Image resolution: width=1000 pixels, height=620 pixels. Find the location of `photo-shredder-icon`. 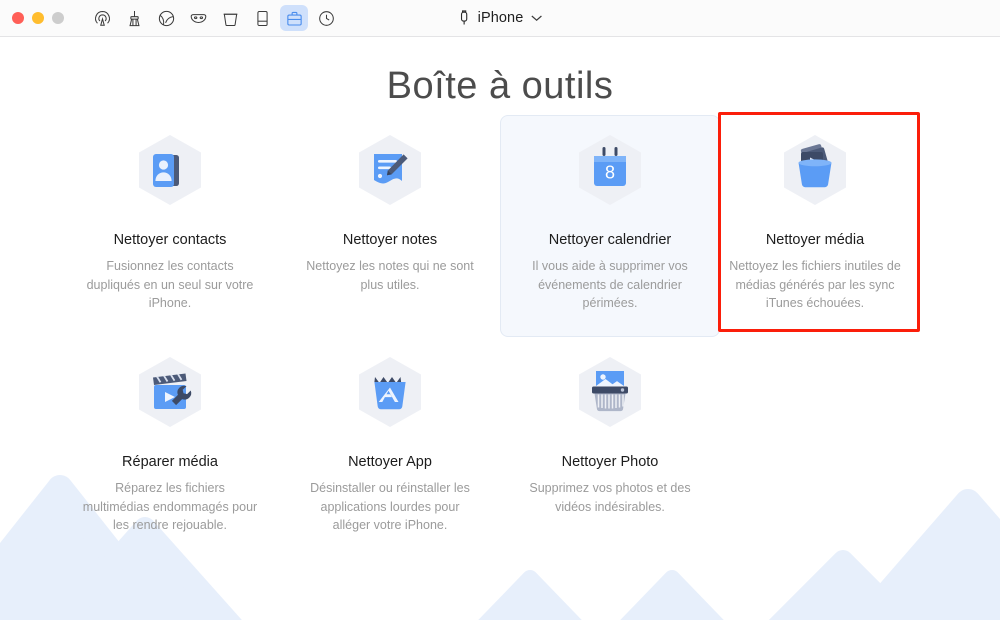

photo-shredder-icon is located at coordinates (610, 392).